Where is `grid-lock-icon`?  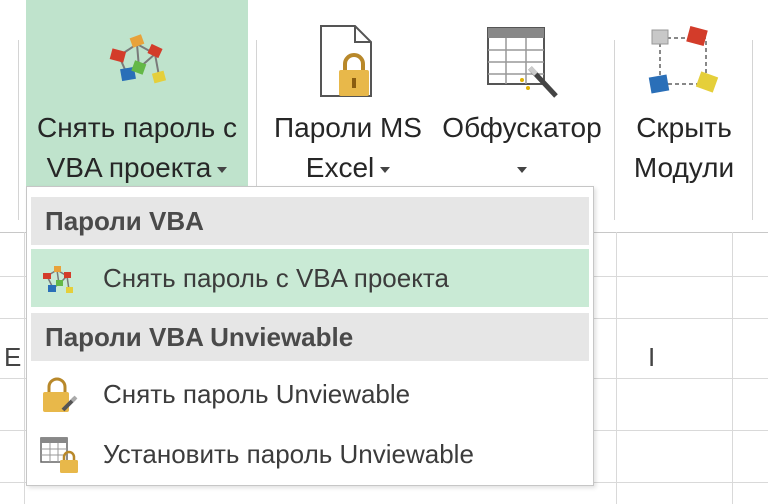
grid-lock-icon is located at coordinates (59, 465).